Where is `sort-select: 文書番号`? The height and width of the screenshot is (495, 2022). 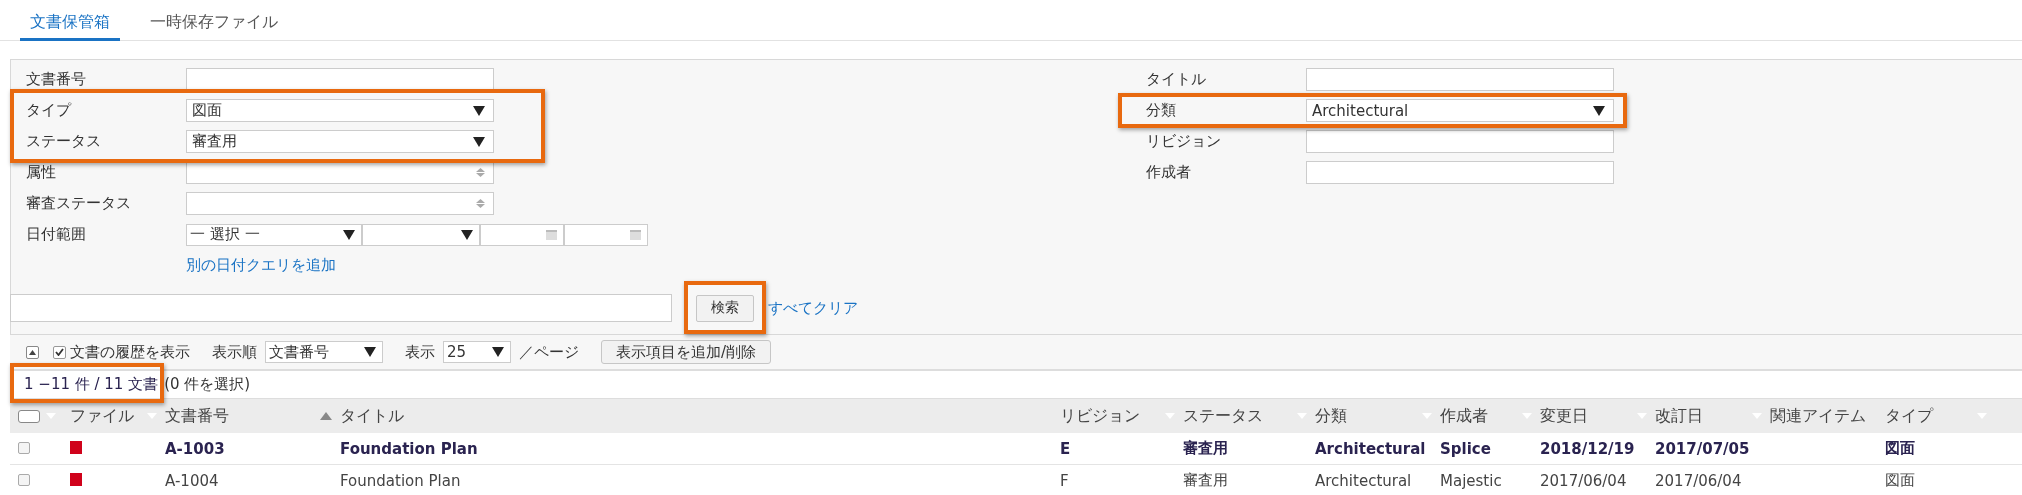 sort-select: 文書番号 is located at coordinates (324, 352).